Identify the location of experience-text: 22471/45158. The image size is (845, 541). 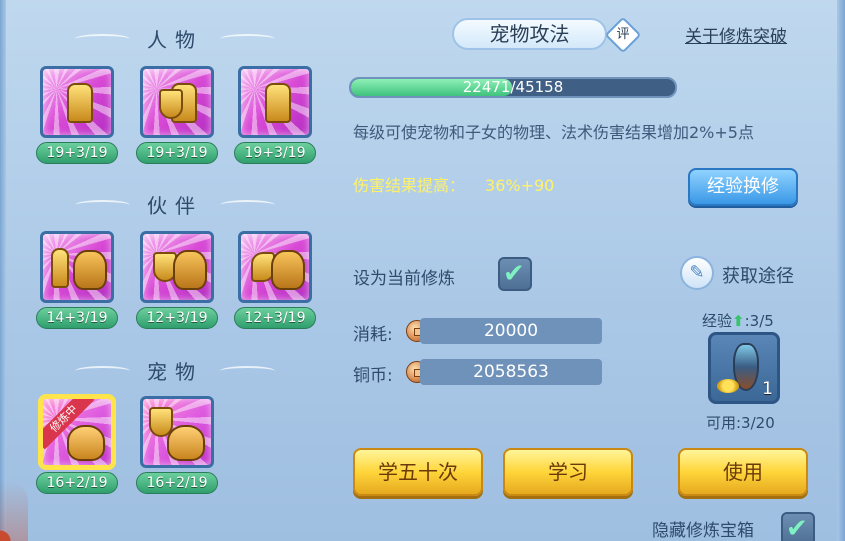
(513, 87).